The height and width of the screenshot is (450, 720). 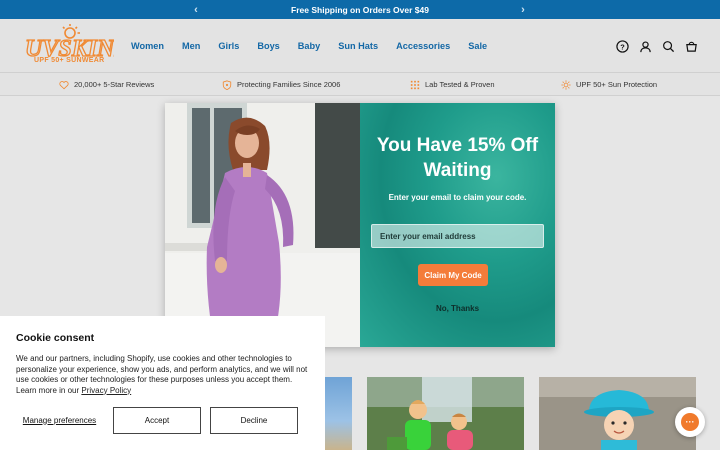 What do you see at coordinates (191, 46) in the screenshot?
I see `nav-item-men: Men` at bounding box center [191, 46].